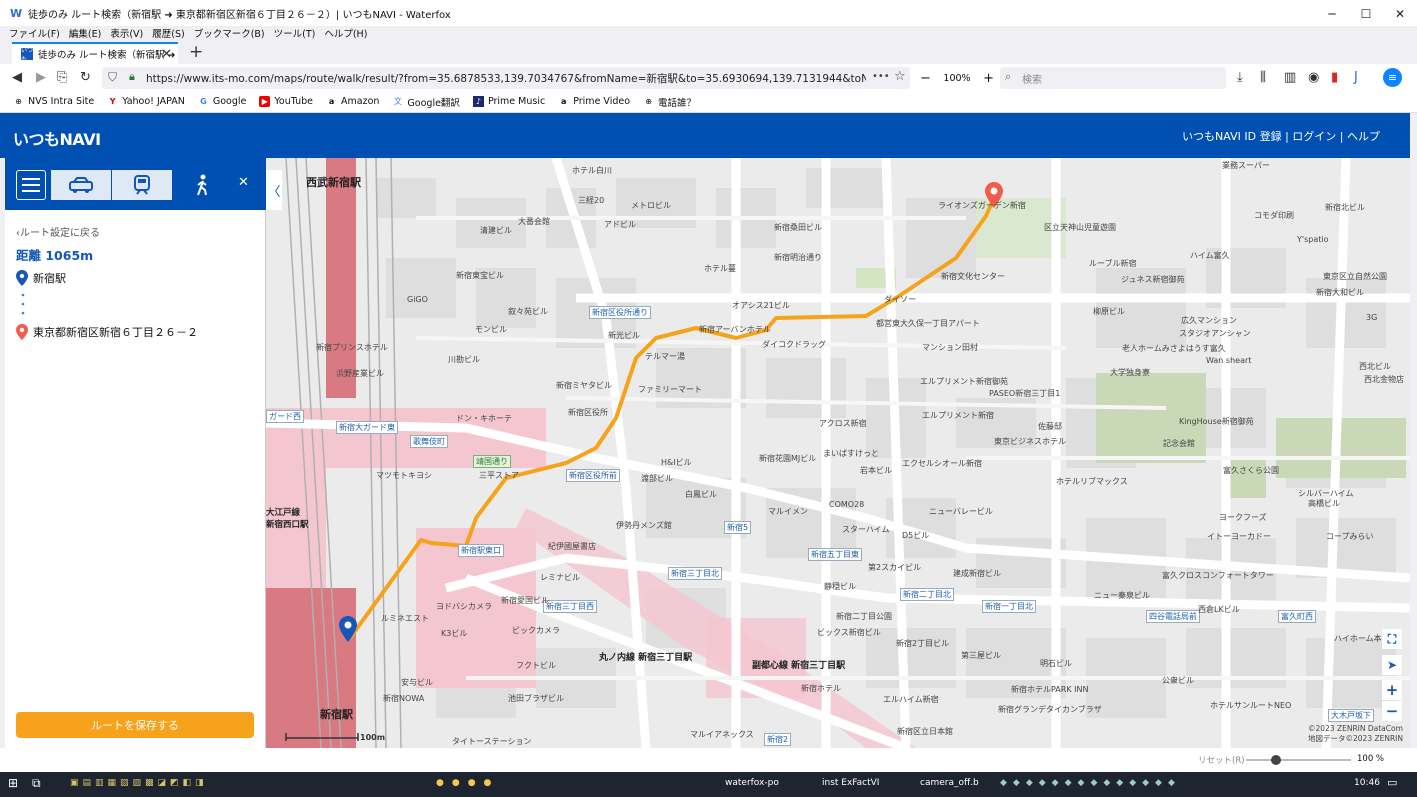  I want to click on task-view-icon: ⧉, so click(36, 783).